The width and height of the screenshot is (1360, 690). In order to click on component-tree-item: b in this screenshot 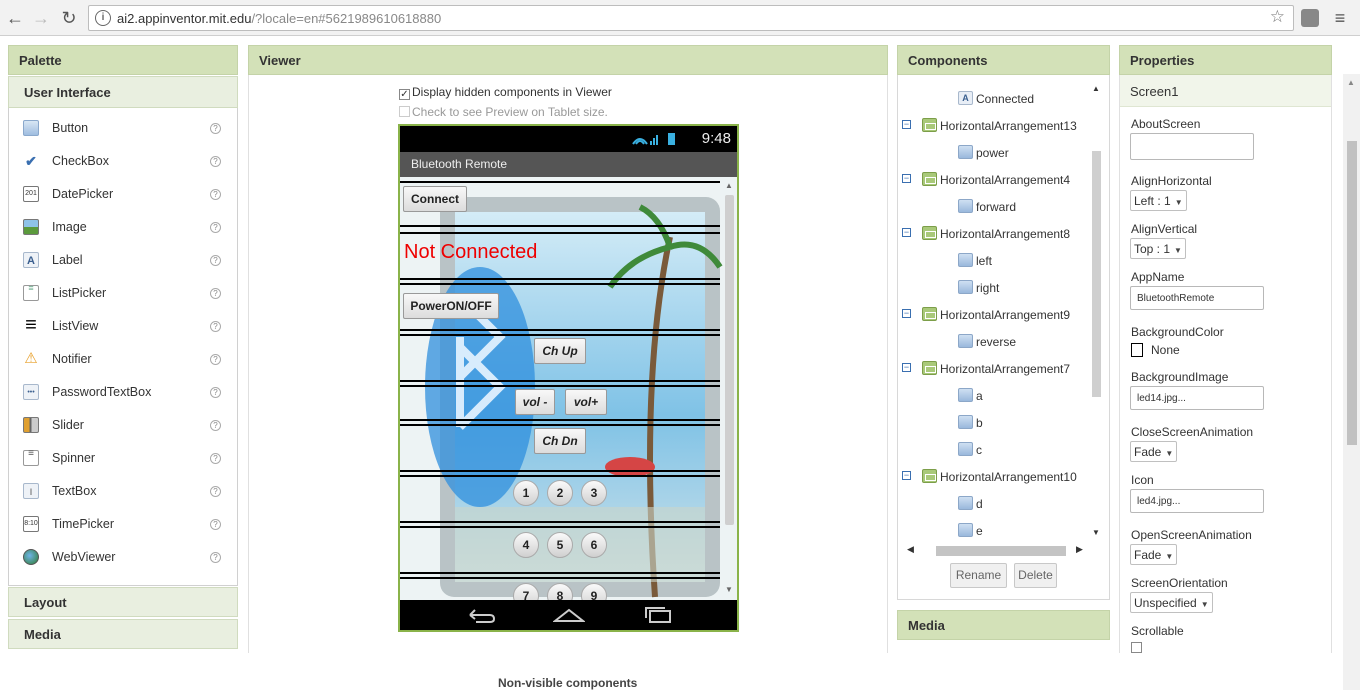, I will do `click(995, 423)`.